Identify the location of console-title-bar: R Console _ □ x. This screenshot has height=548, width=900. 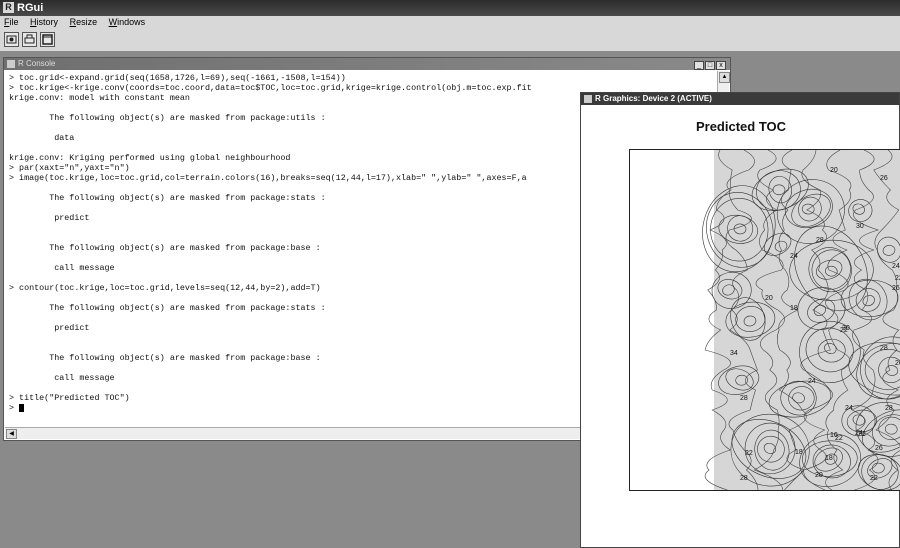
(367, 64).